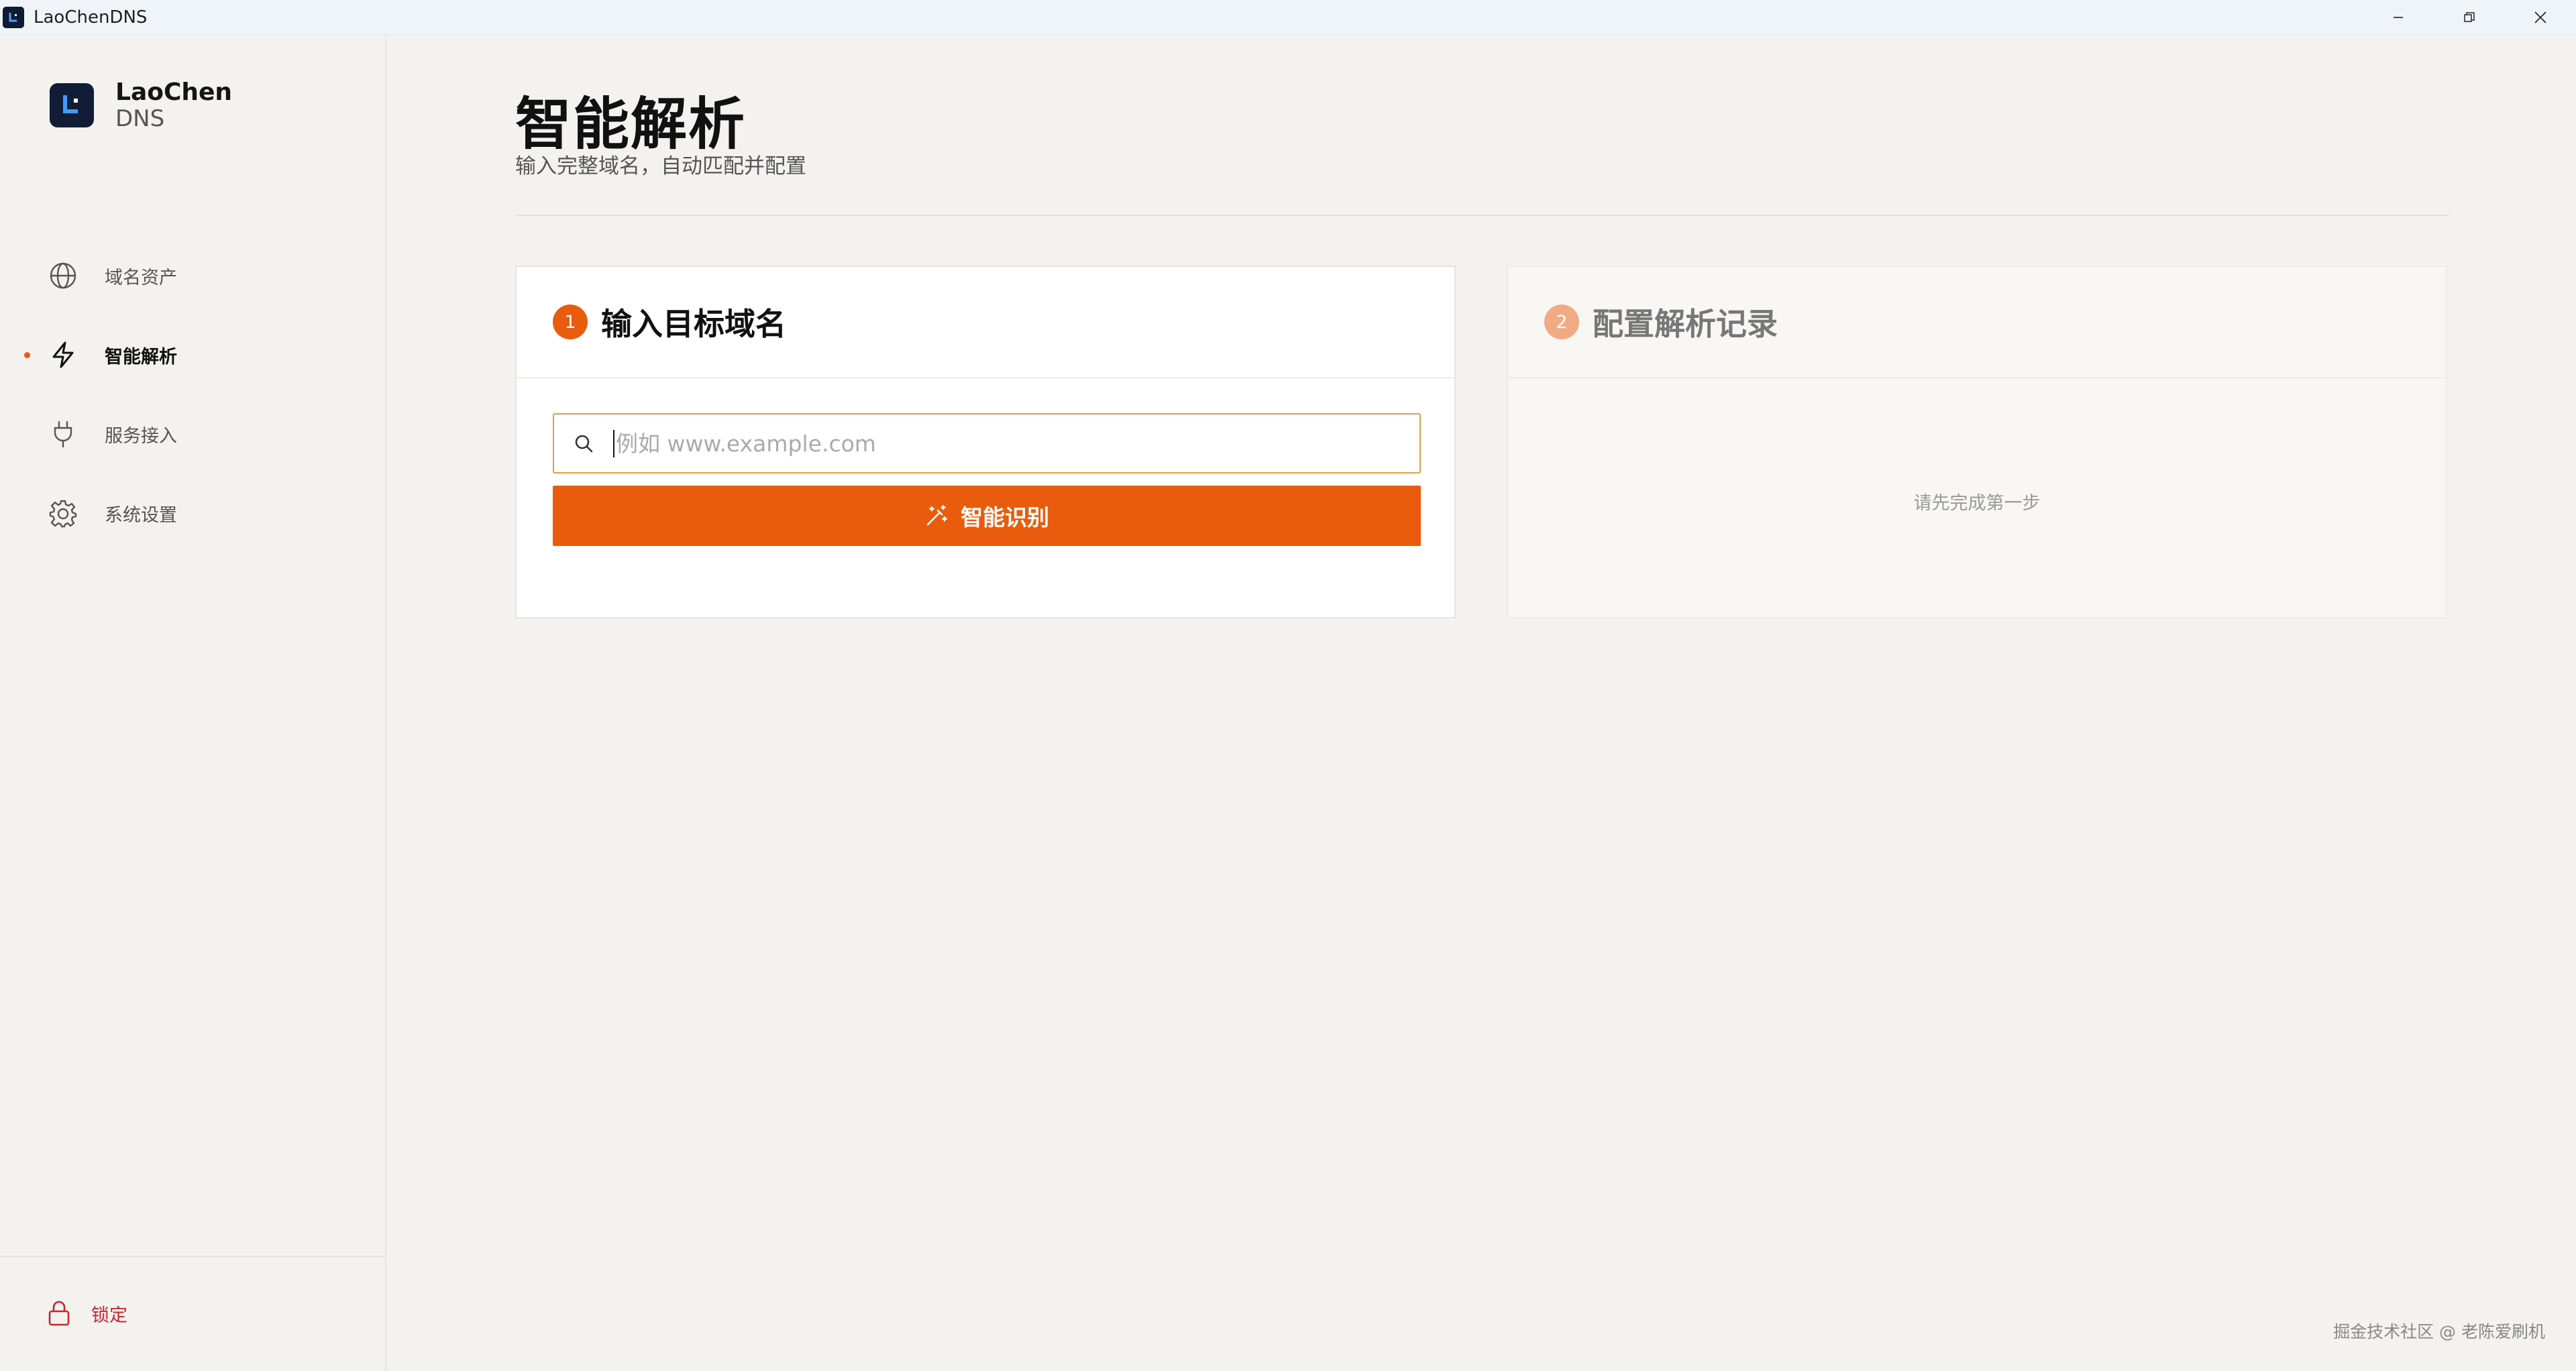 Image resolution: width=2576 pixels, height=1371 pixels. Describe the element at coordinates (59, 1313) in the screenshot. I see `lock-icon` at that location.